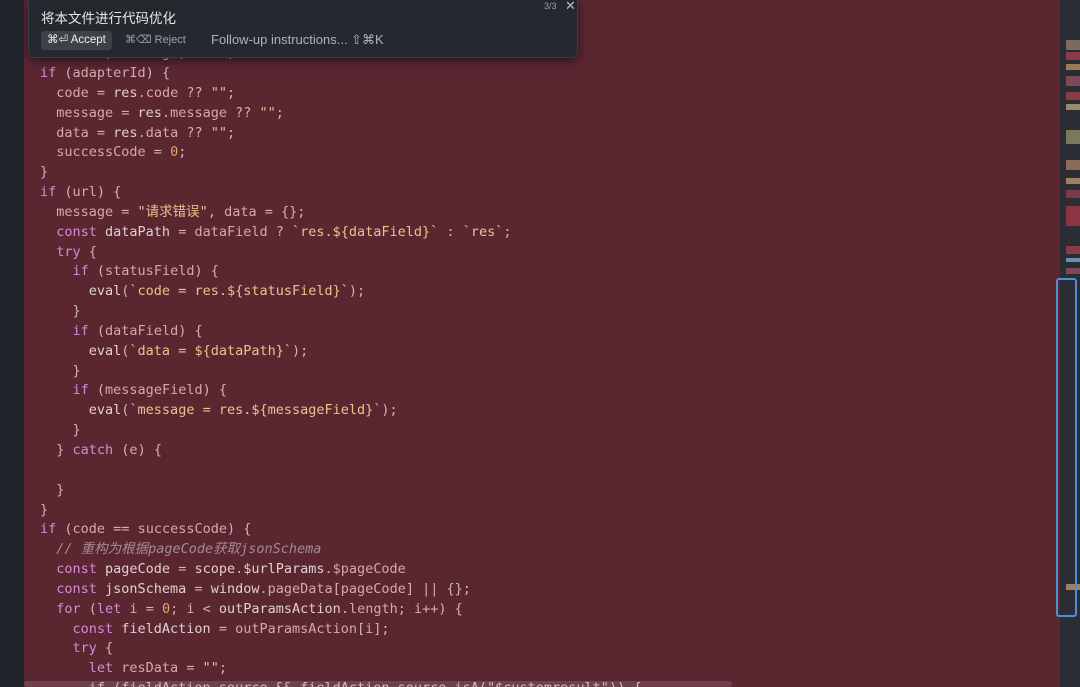  I want to click on code-line: eval(`code = res.${statusField}`);, so click(340, 292).